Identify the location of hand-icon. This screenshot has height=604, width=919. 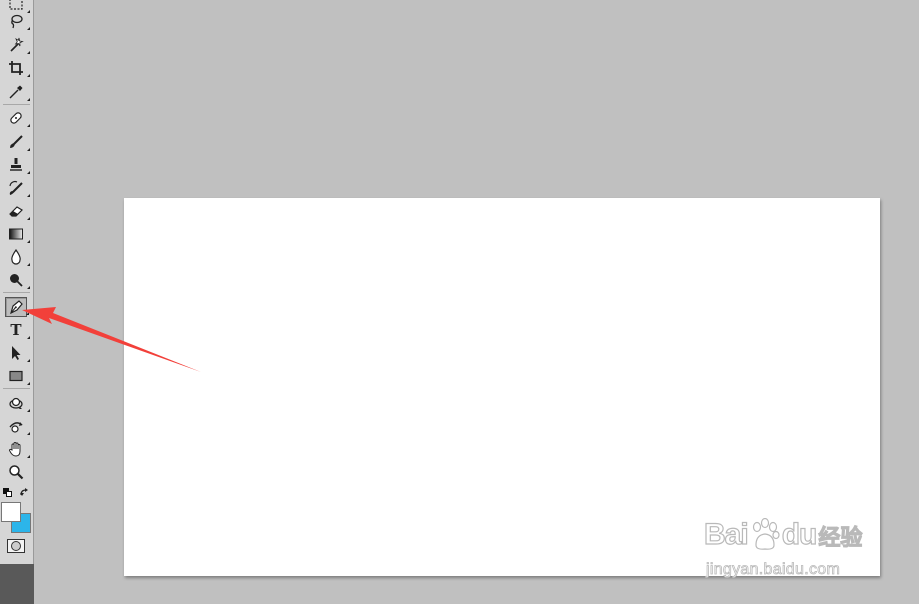
(14, 449).